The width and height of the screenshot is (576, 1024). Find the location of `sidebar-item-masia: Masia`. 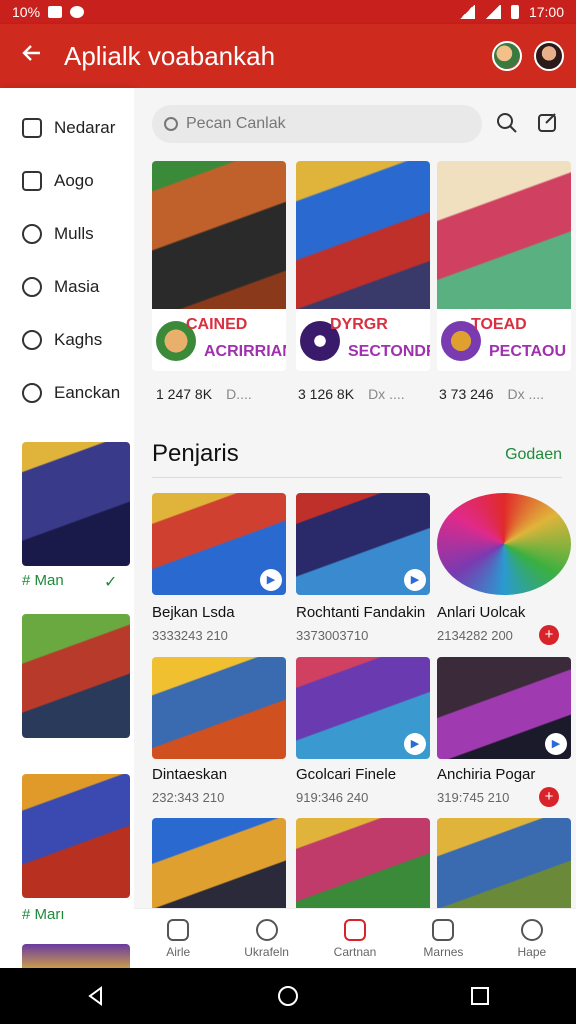

sidebar-item-masia: Masia is located at coordinates (67, 286).